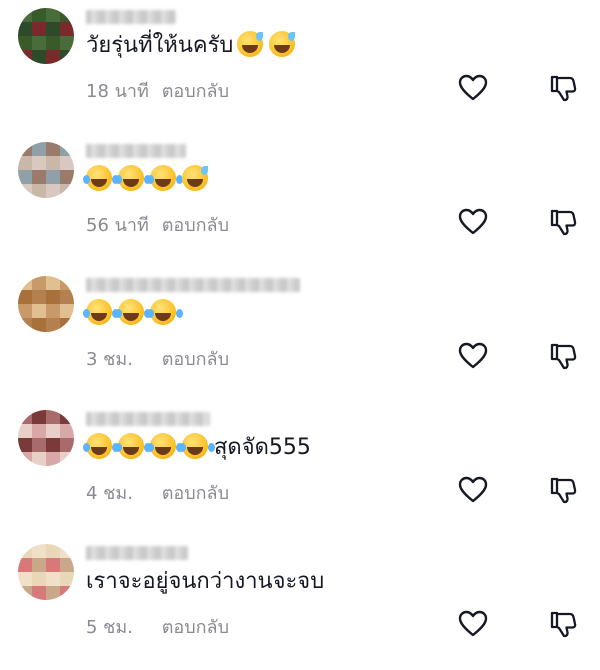  I want to click on comment-text: สุดจัด555, so click(197, 448).